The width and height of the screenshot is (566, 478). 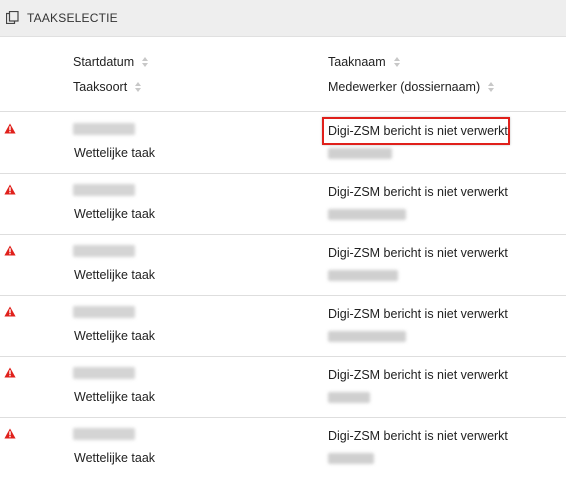 What do you see at coordinates (283, 18) in the screenshot?
I see `panel-header: TAAKSELECTIE` at bounding box center [283, 18].